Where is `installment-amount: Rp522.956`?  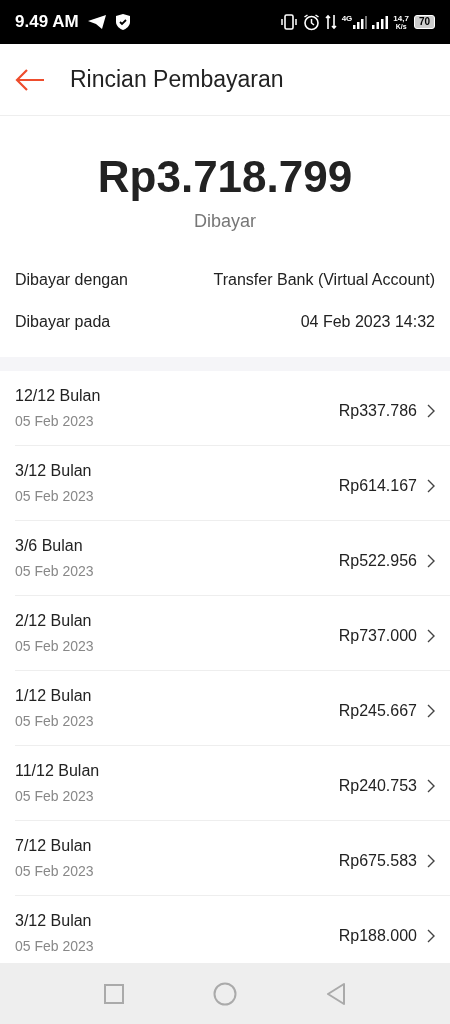
installment-amount: Rp522.956 is located at coordinates (377, 561).